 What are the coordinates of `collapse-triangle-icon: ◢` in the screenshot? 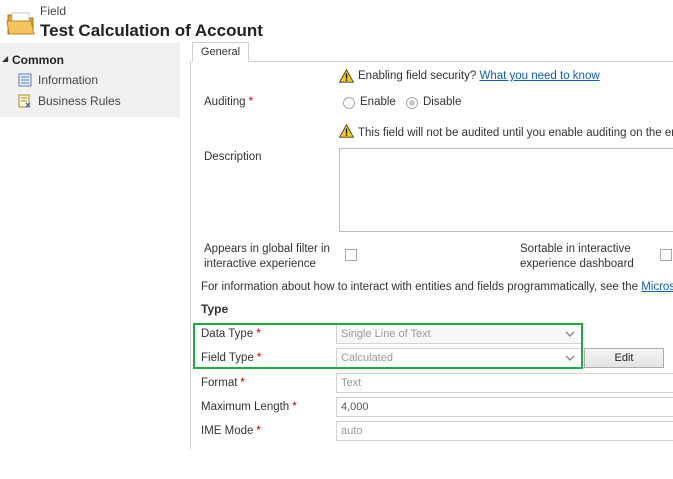 It's located at (5, 58).